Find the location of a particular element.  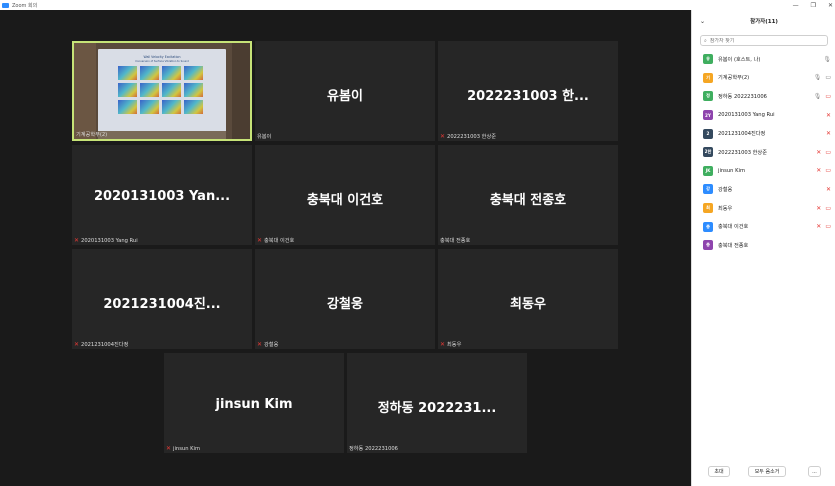

participant-row: 충 충북대 전종호 is located at coordinates (763, 245).